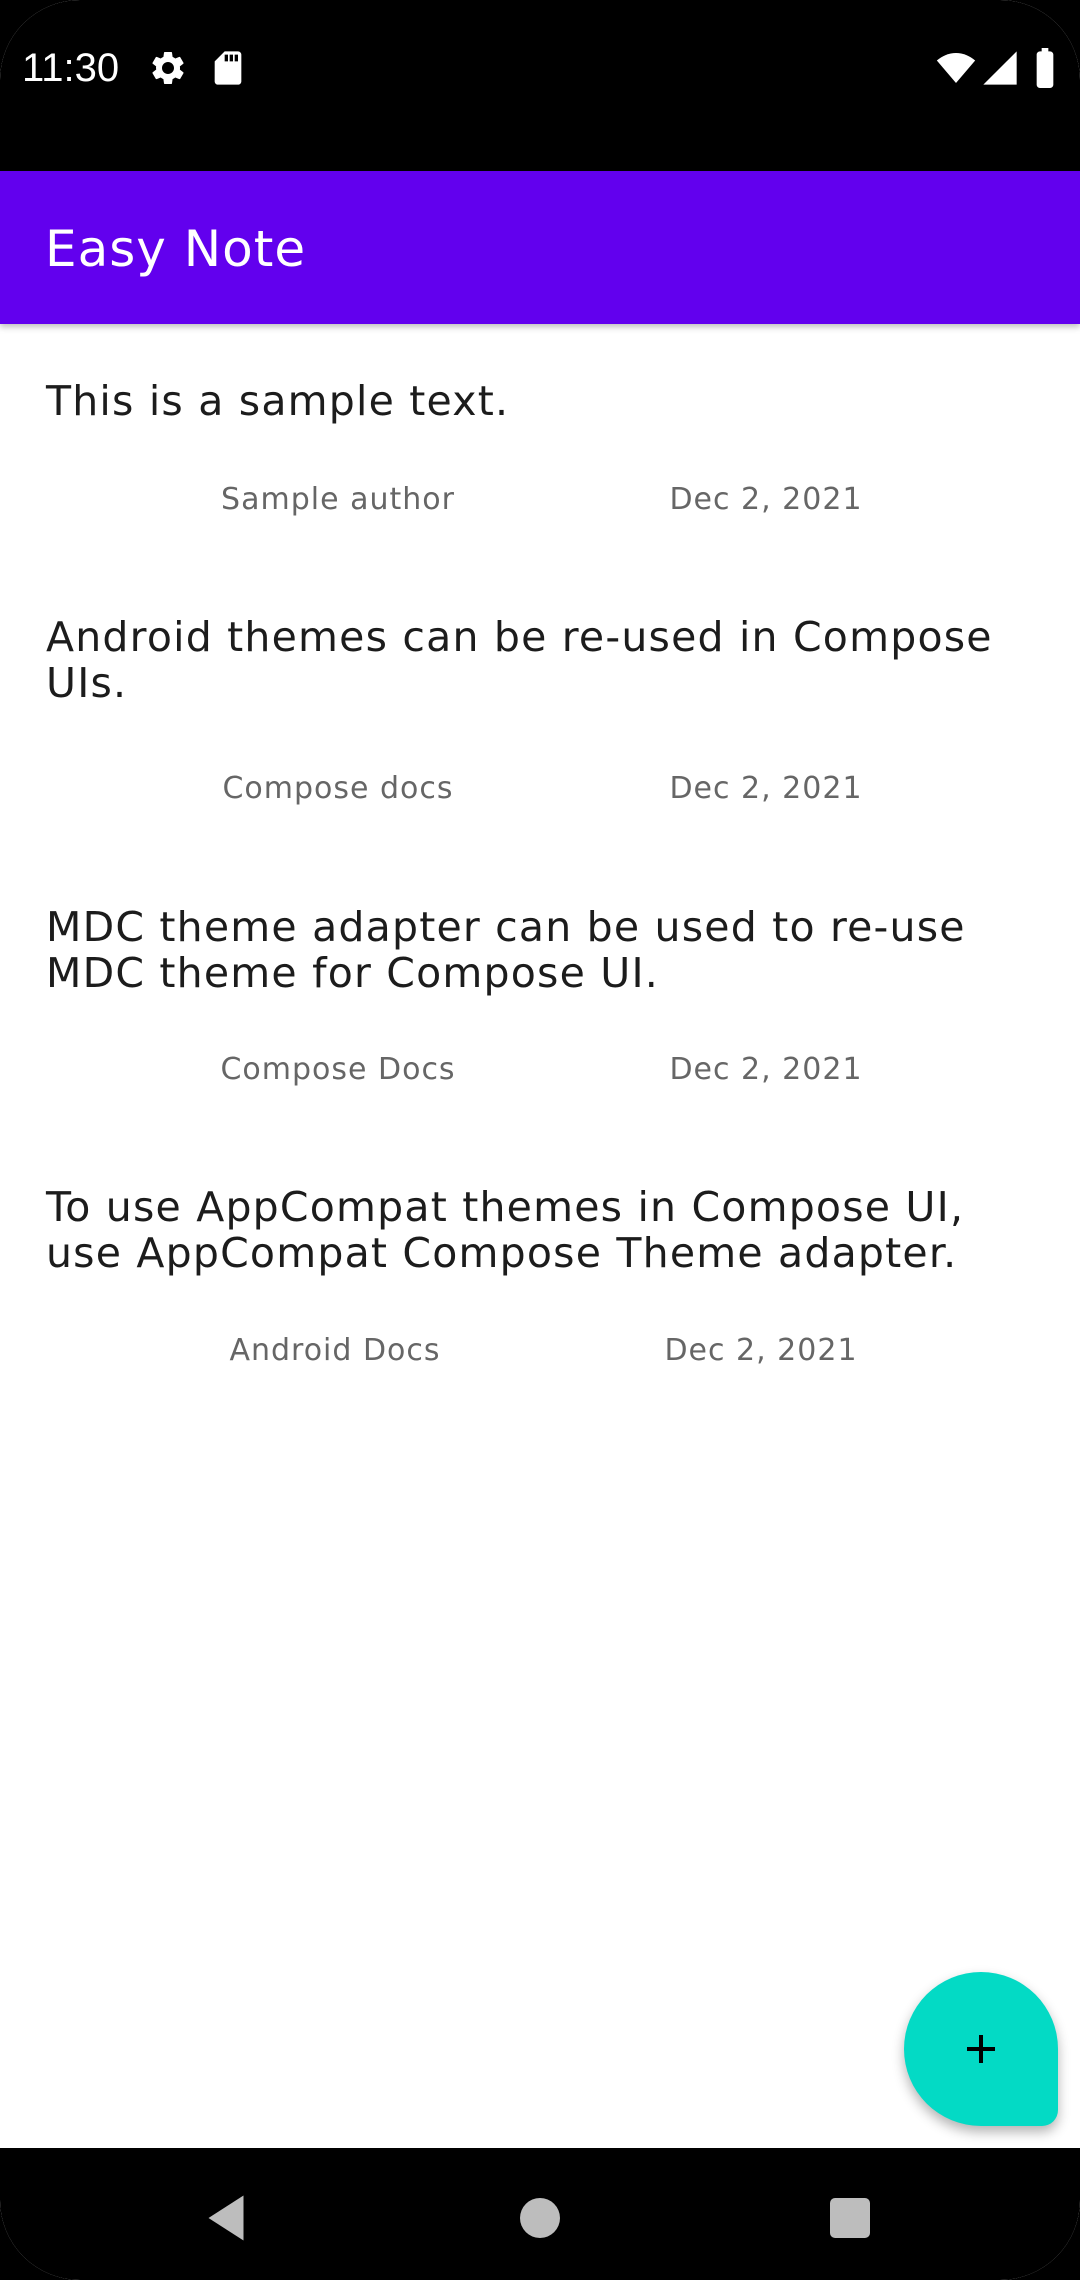 This screenshot has width=1080, height=2280. I want to click on battery-icon, so click(1045, 68).